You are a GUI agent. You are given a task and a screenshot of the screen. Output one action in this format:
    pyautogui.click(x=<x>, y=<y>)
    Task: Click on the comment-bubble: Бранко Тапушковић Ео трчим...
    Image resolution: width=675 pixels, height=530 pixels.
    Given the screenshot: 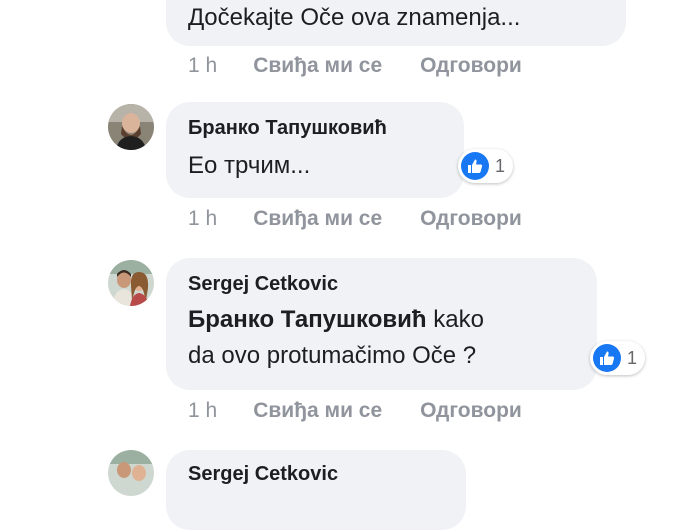 What is the action you would take?
    pyautogui.click(x=315, y=150)
    